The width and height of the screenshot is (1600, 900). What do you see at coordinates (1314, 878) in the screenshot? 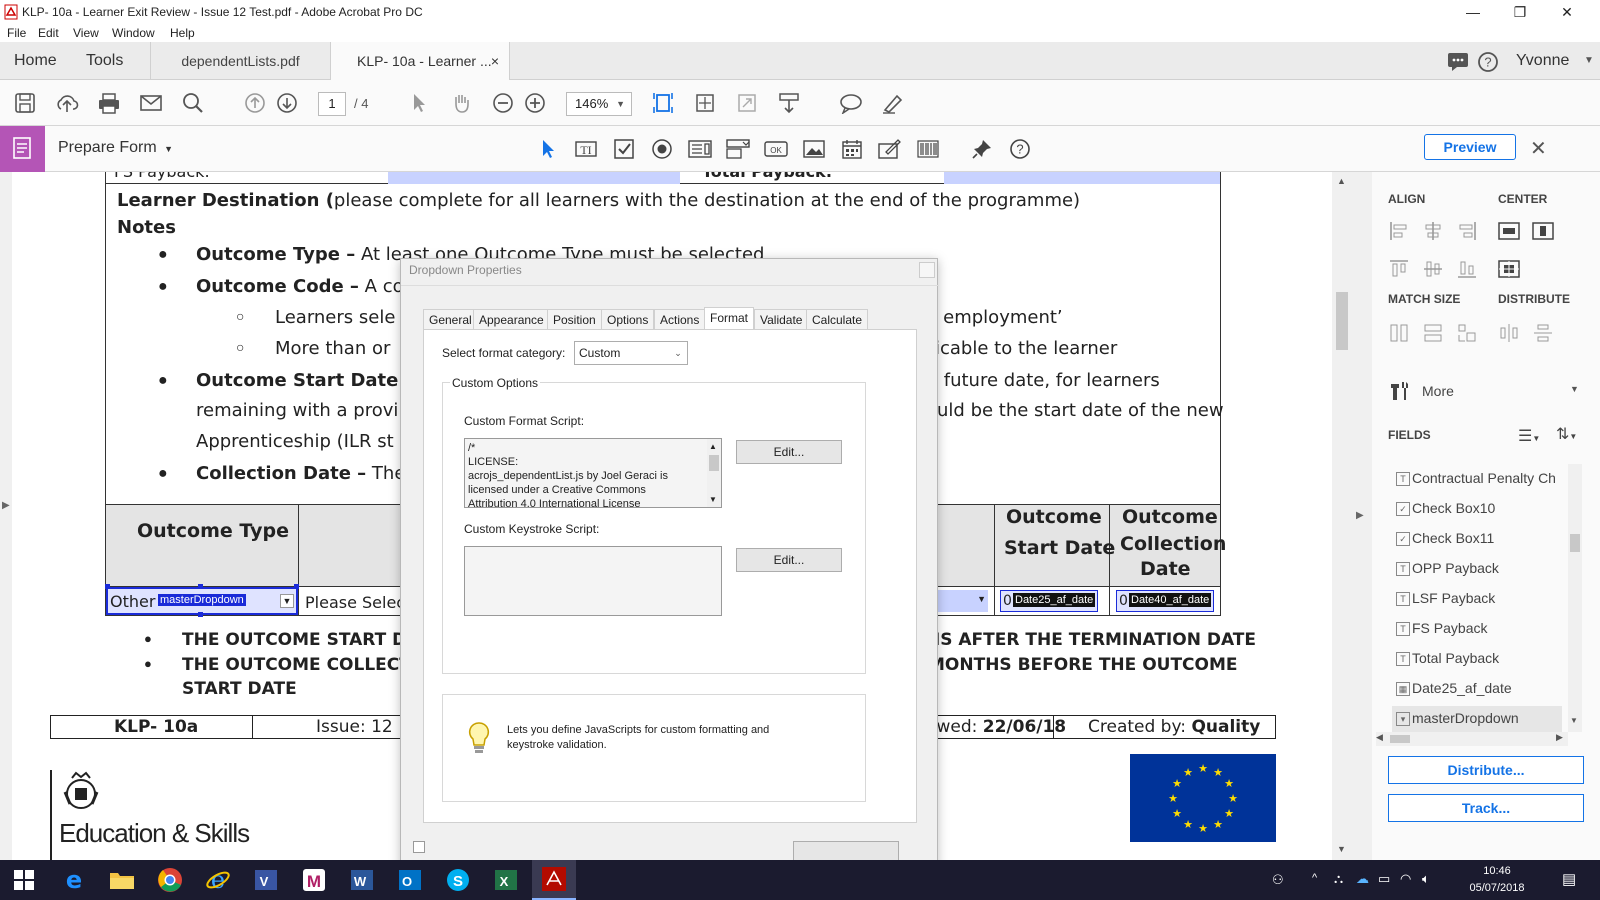
I see `tray-chevron-up-icon: ^` at bounding box center [1314, 878].